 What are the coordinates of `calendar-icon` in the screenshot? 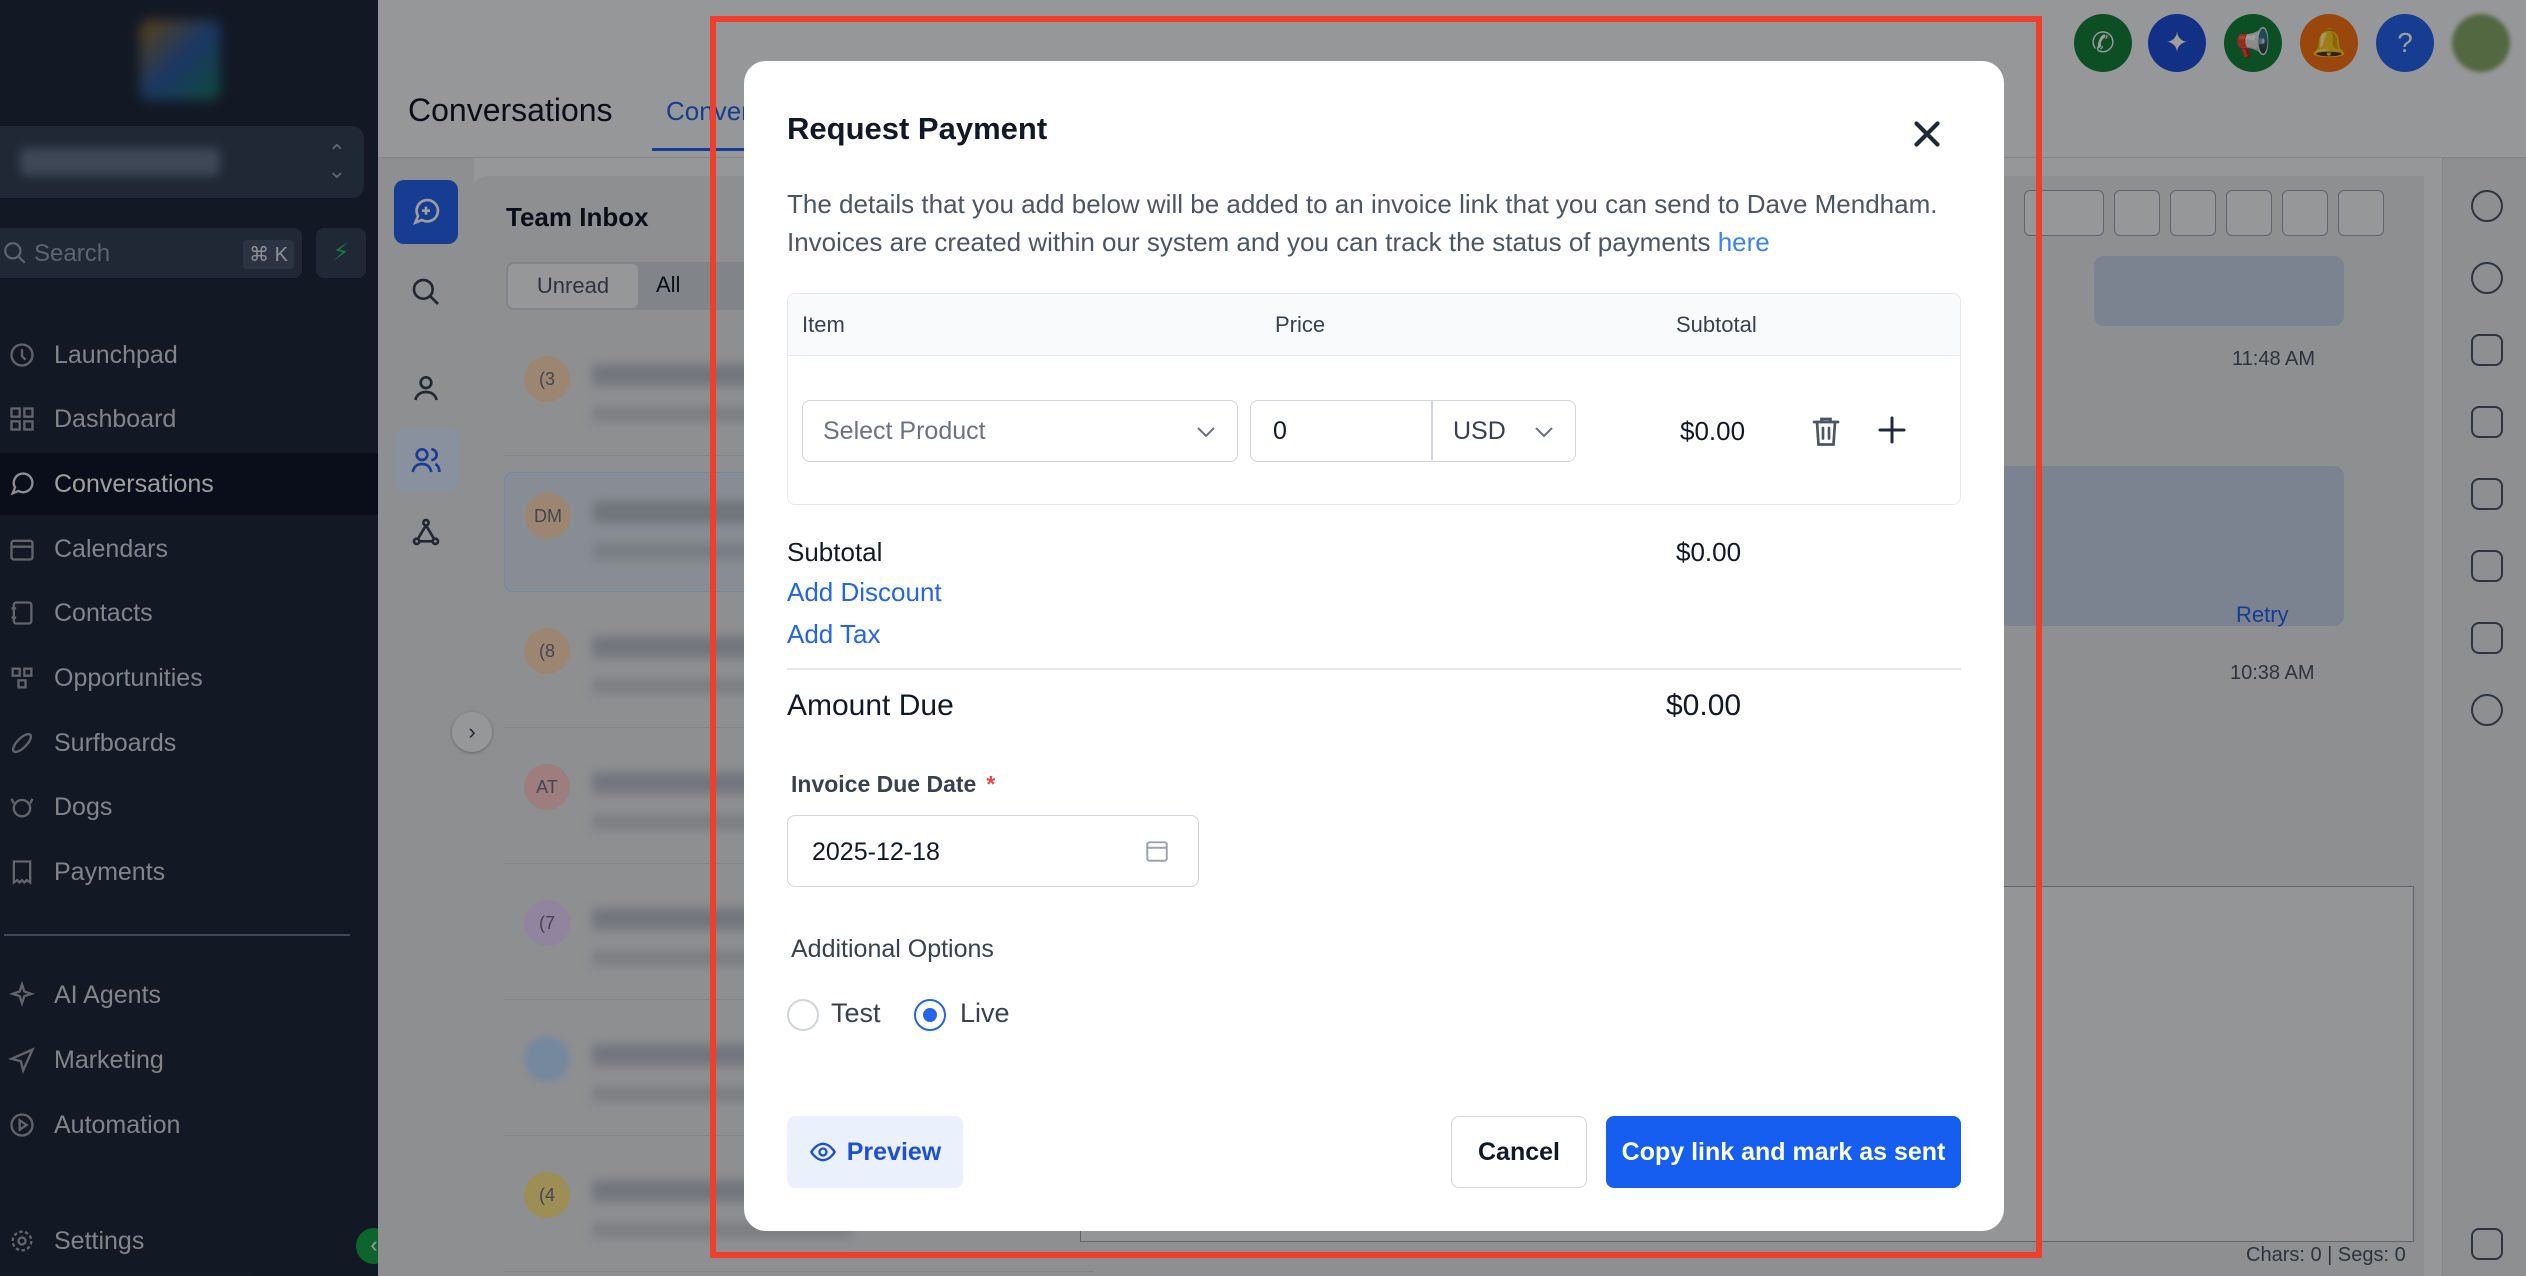 It's located at (1157, 851).